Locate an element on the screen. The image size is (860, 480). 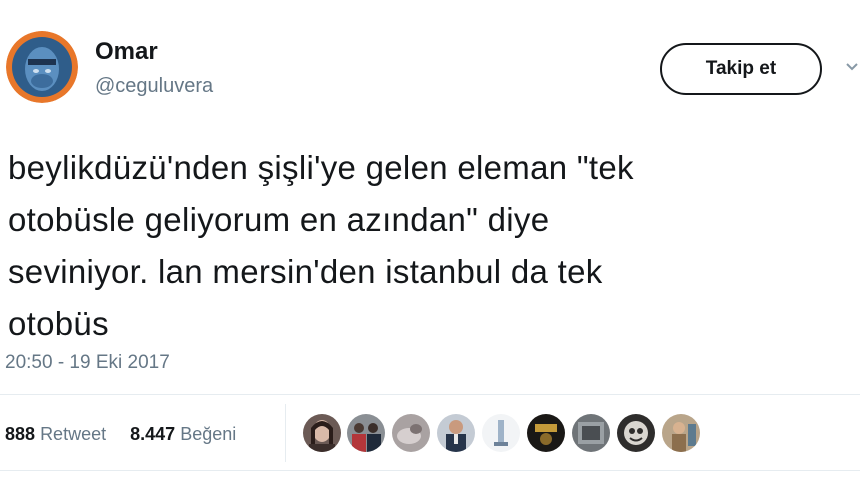
like-stat: 8.447 Beğeni is located at coordinates (183, 434).